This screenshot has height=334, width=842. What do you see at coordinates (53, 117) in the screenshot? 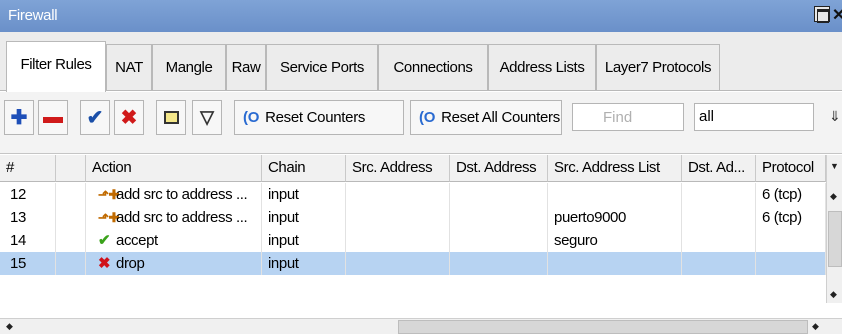
I see `minus-icon: ▬` at bounding box center [53, 117].